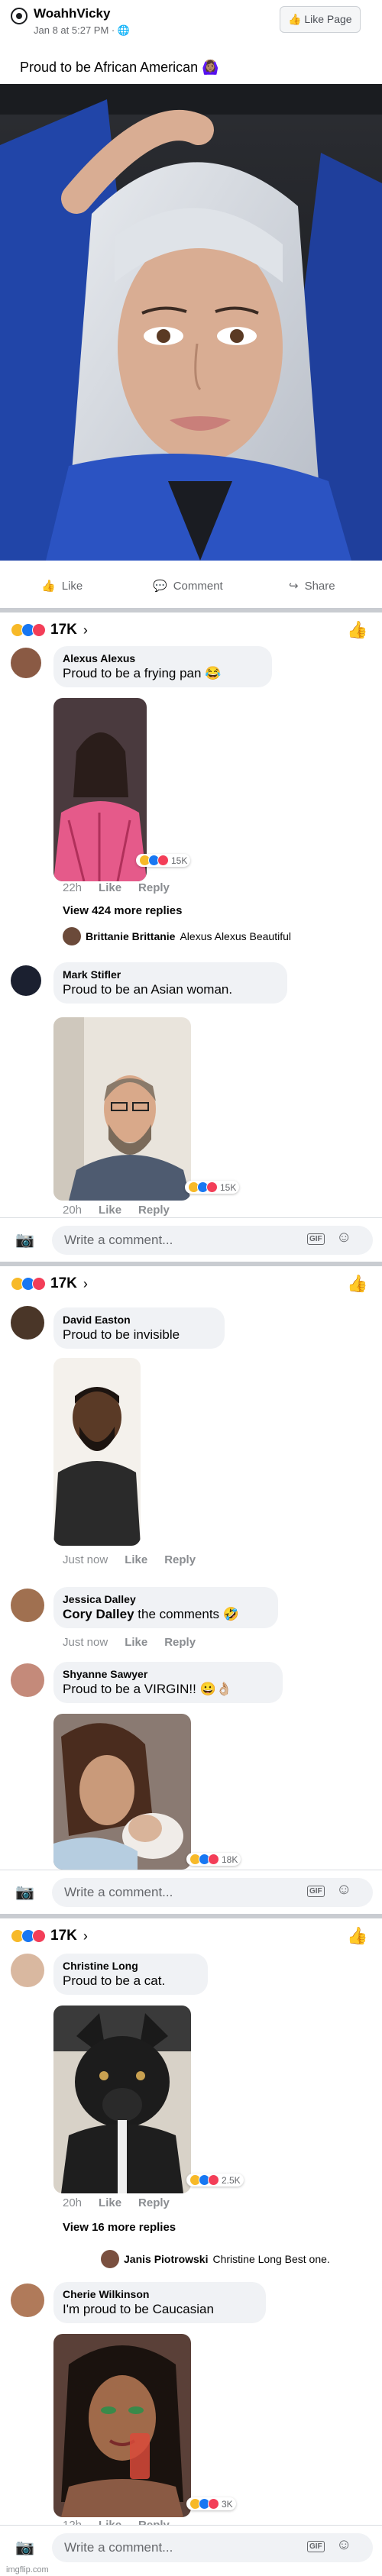 The width and height of the screenshot is (382, 2576). Describe the element at coordinates (139, 1328) in the screenshot. I see `comment-bubble: David Easton Proud to be invisible` at that location.